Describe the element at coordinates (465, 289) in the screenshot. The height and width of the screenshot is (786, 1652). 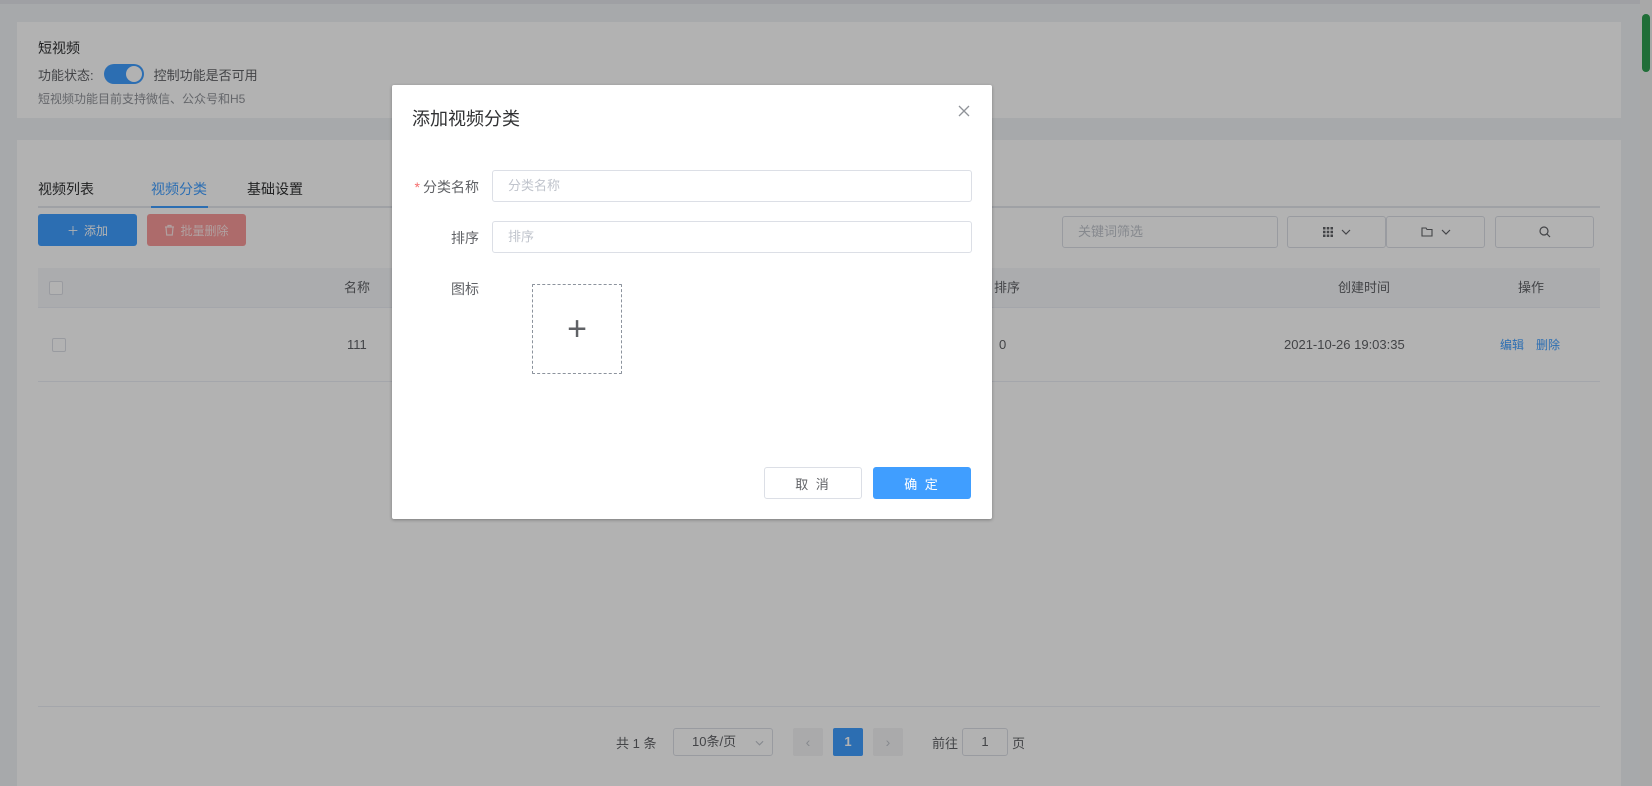
I see `icon-label: 图标` at that location.